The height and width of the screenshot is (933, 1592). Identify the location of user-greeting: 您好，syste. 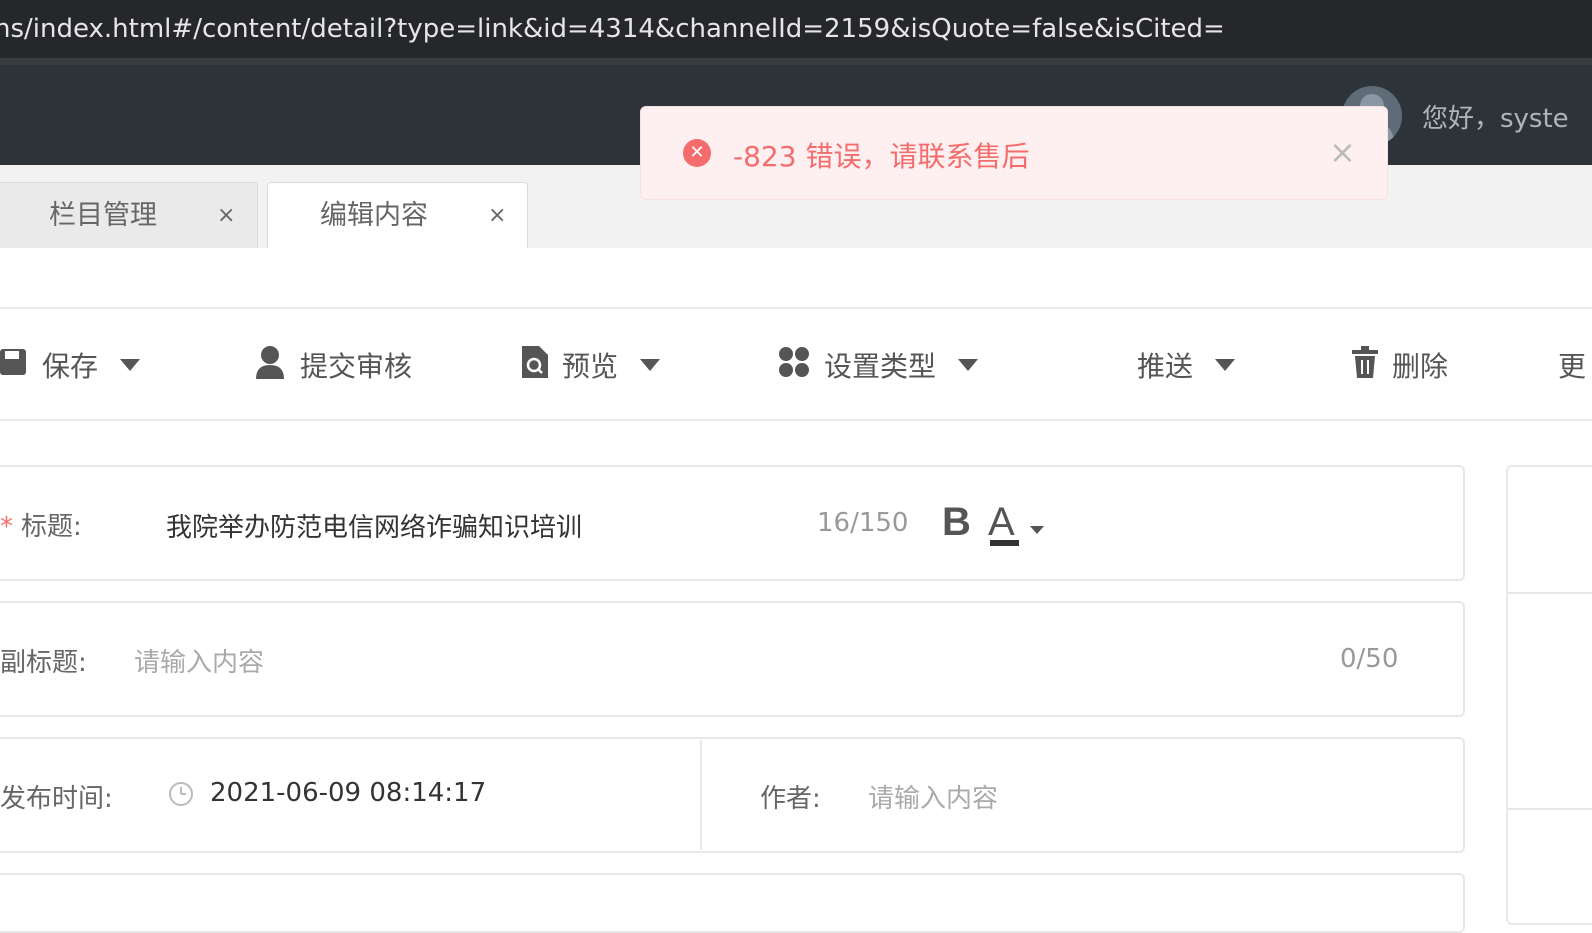
(1495, 116).